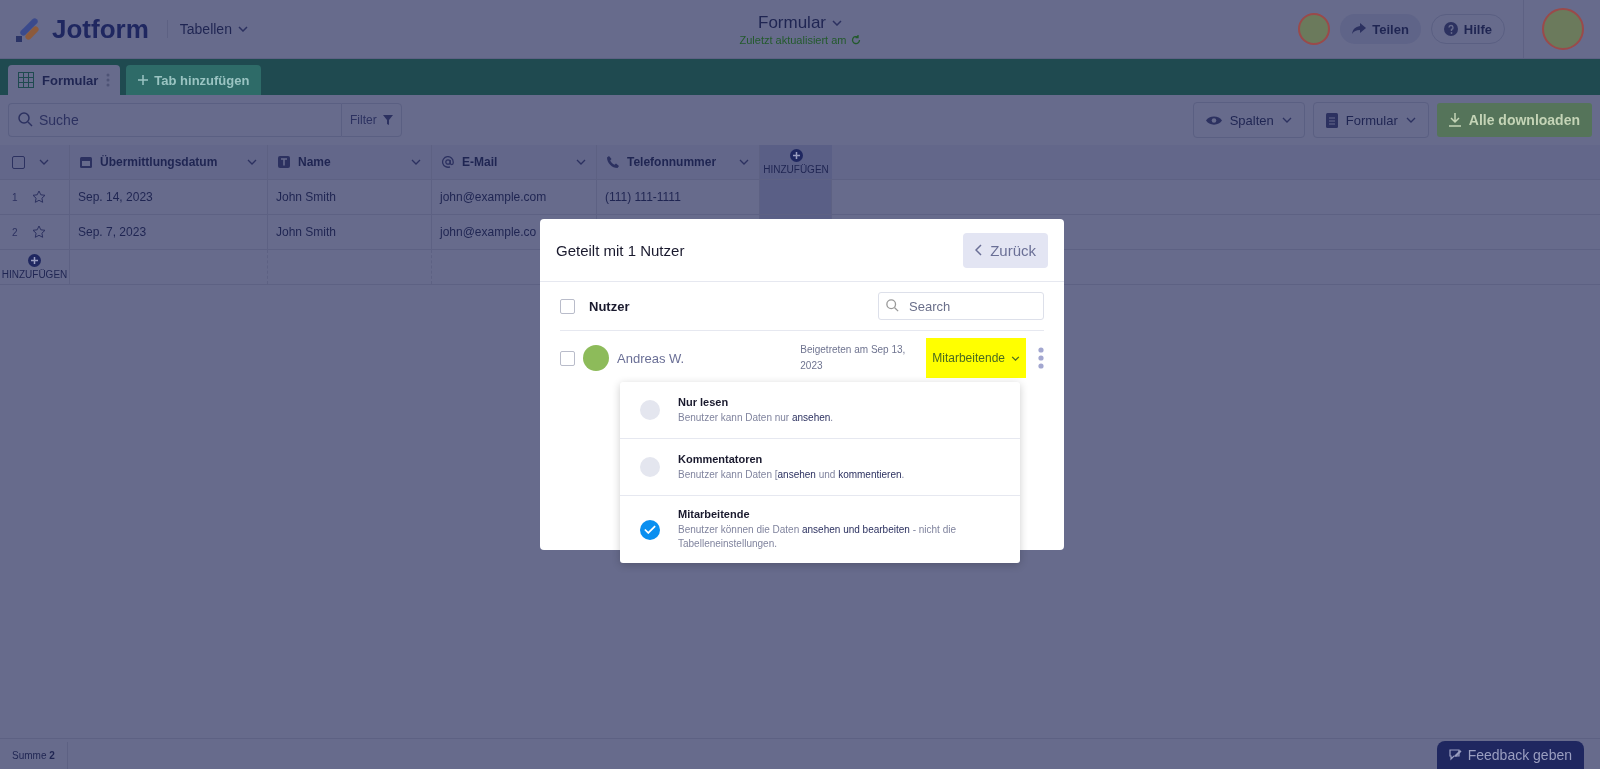 Image resolution: width=1600 pixels, height=769 pixels. What do you see at coordinates (194, 80) in the screenshot?
I see `add-tab-button: Tab hinzufügen` at bounding box center [194, 80].